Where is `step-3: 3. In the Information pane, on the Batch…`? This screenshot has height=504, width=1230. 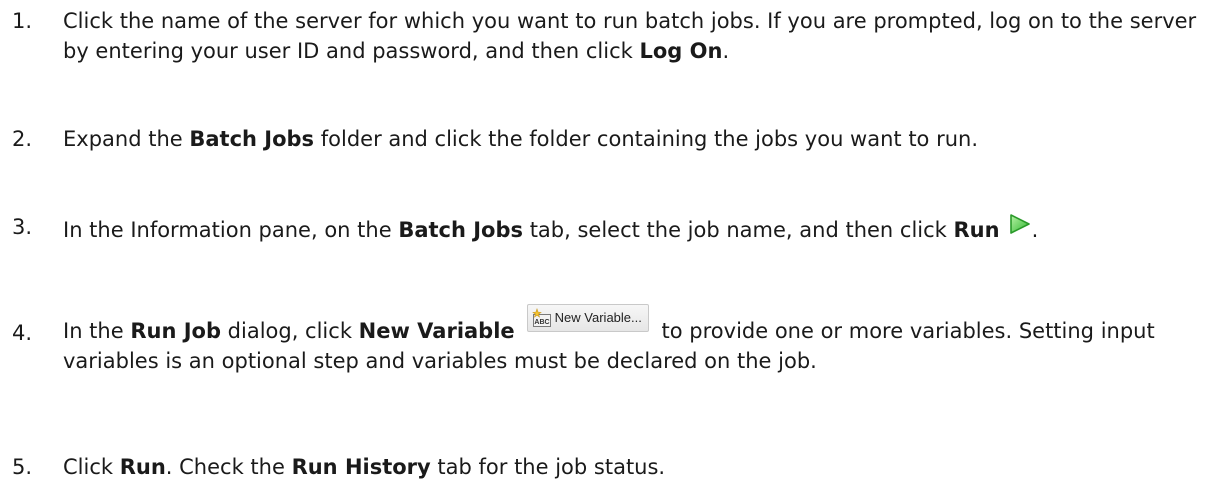 step-3: 3. In the Information pane, on the Batch… is located at coordinates (600, 230).